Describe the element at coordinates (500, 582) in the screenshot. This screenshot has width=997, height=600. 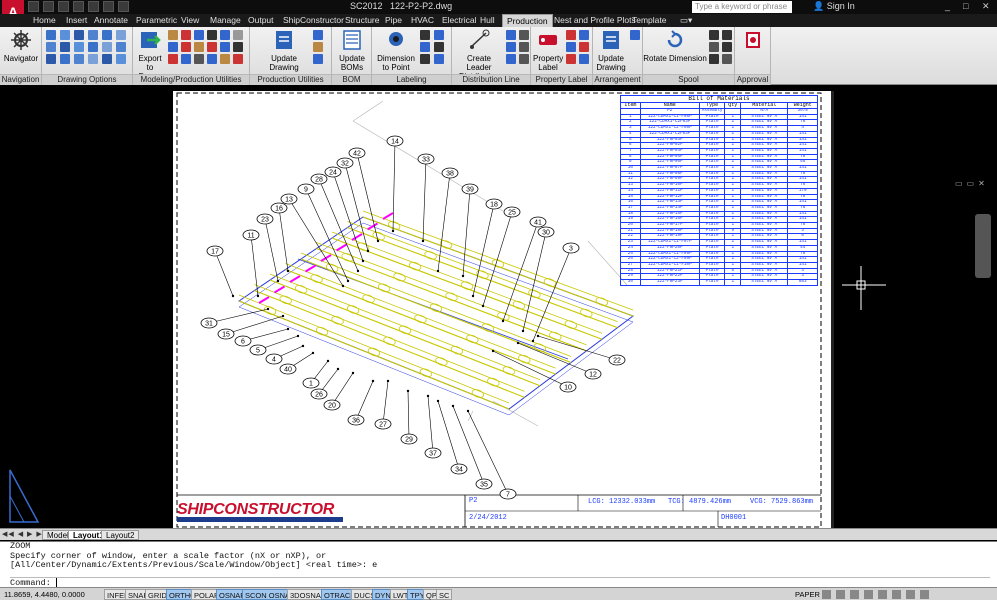
I see `command-input: Command:` at that location.